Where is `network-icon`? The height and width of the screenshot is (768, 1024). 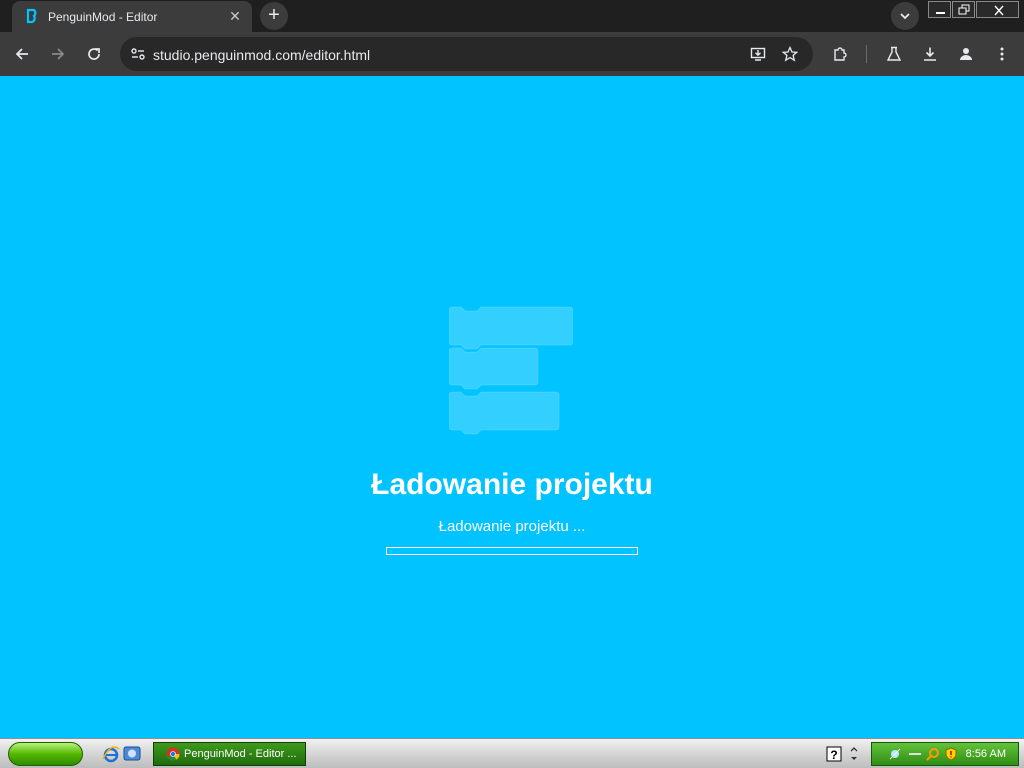
network-icon is located at coordinates (895, 754).